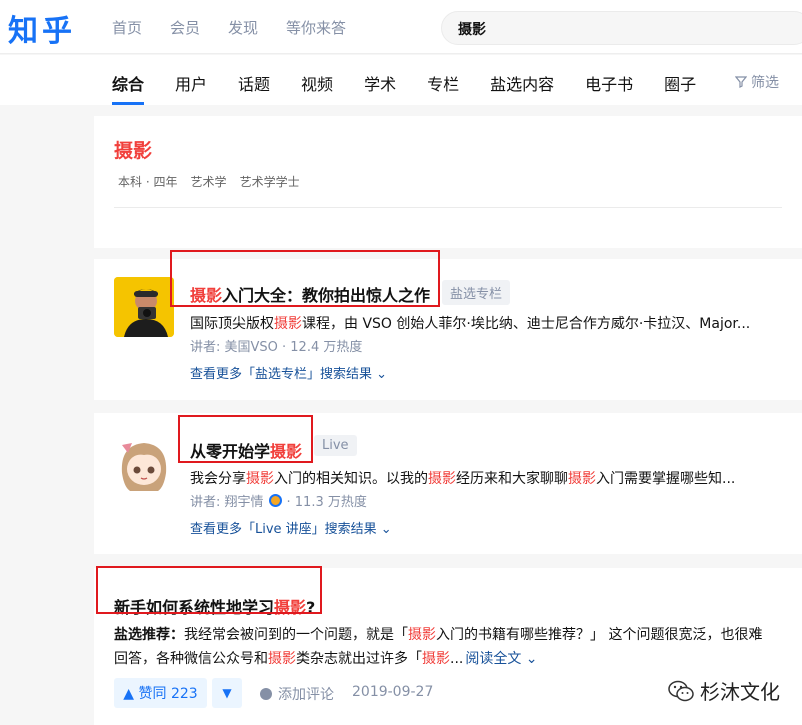 The width and height of the screenshot is (802, 725). I want to click on live-thumbnail, so click(144, 463).